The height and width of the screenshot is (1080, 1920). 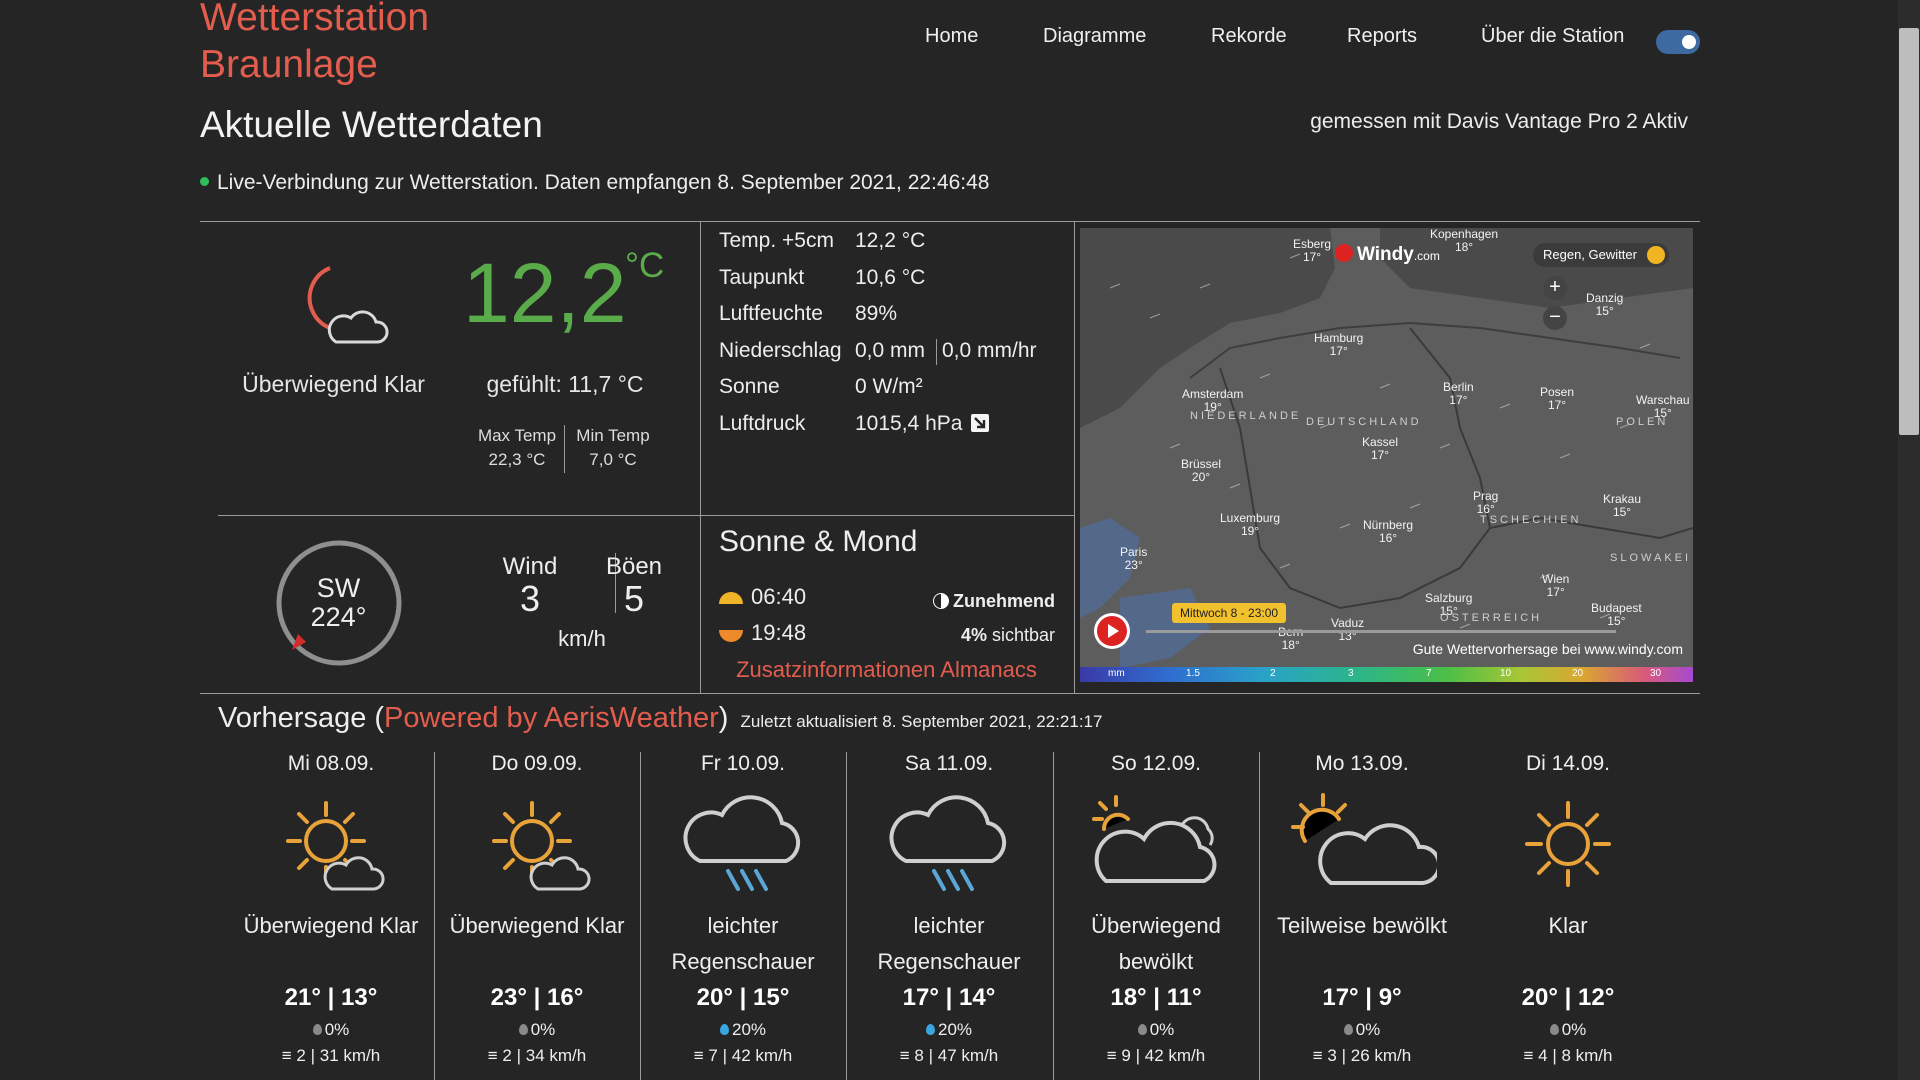 I want to click on scrollbar-thumb, so click(x=1909, y=231).